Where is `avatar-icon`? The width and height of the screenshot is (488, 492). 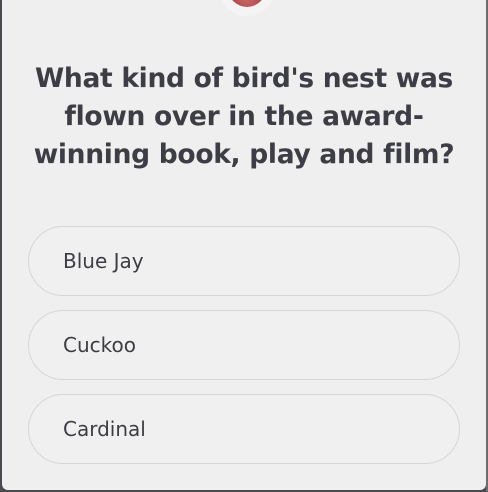
avatar-icon is located at coordinates (247, 3).